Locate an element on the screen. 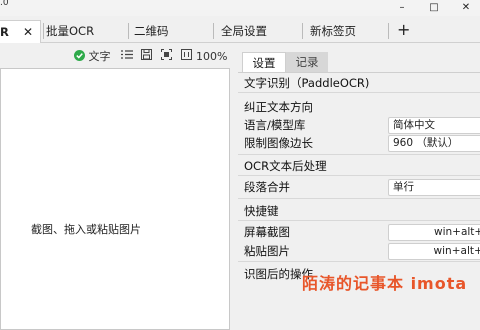 Image resolution: width=480 pixels, height=330 pixels. image-toolbar: 文字 100% is located at coordinates (115, 57).